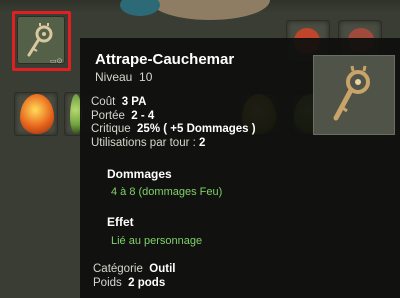  I want to click on background-creature-shape, so click(210, 10).